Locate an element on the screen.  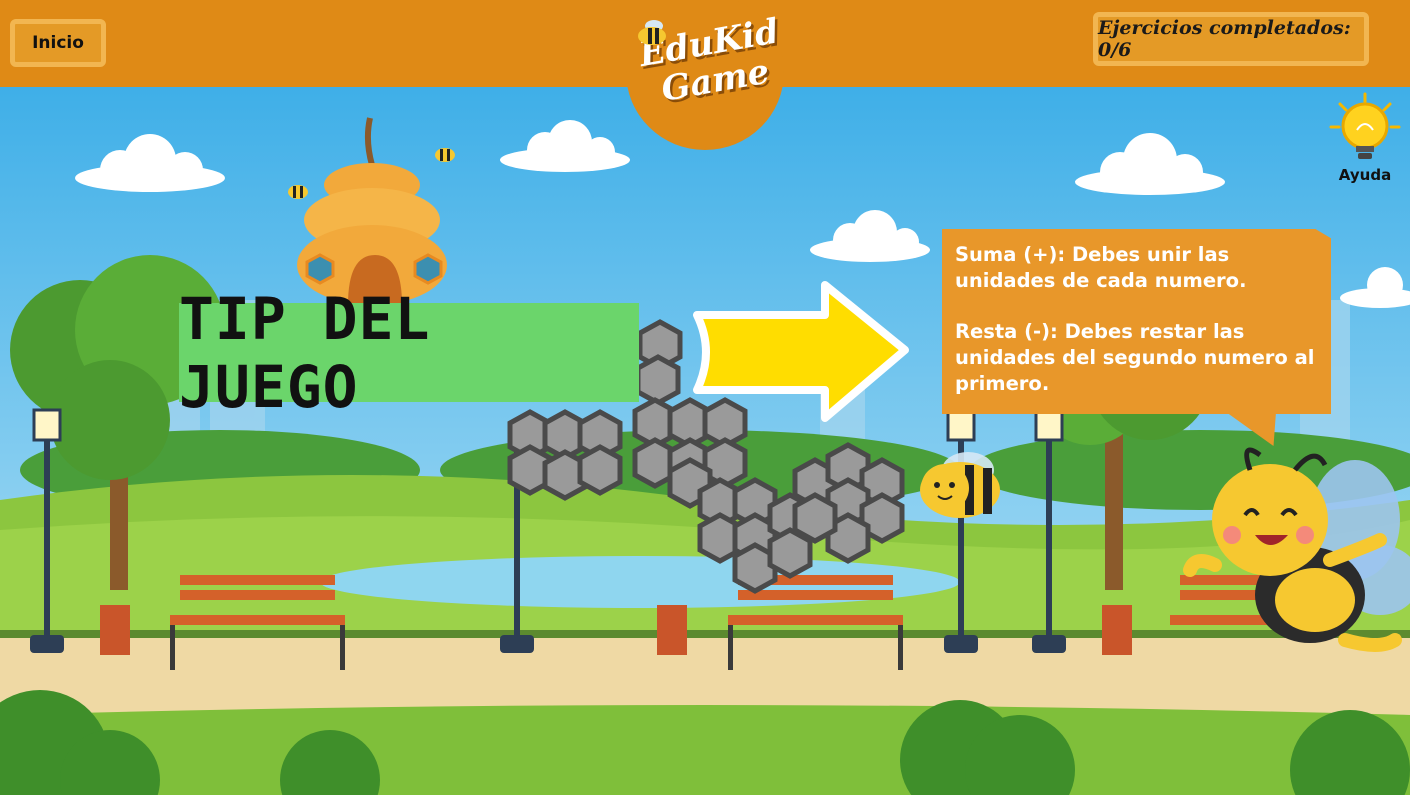
help-button: Ayuda is located at coordinates (1365, 140).